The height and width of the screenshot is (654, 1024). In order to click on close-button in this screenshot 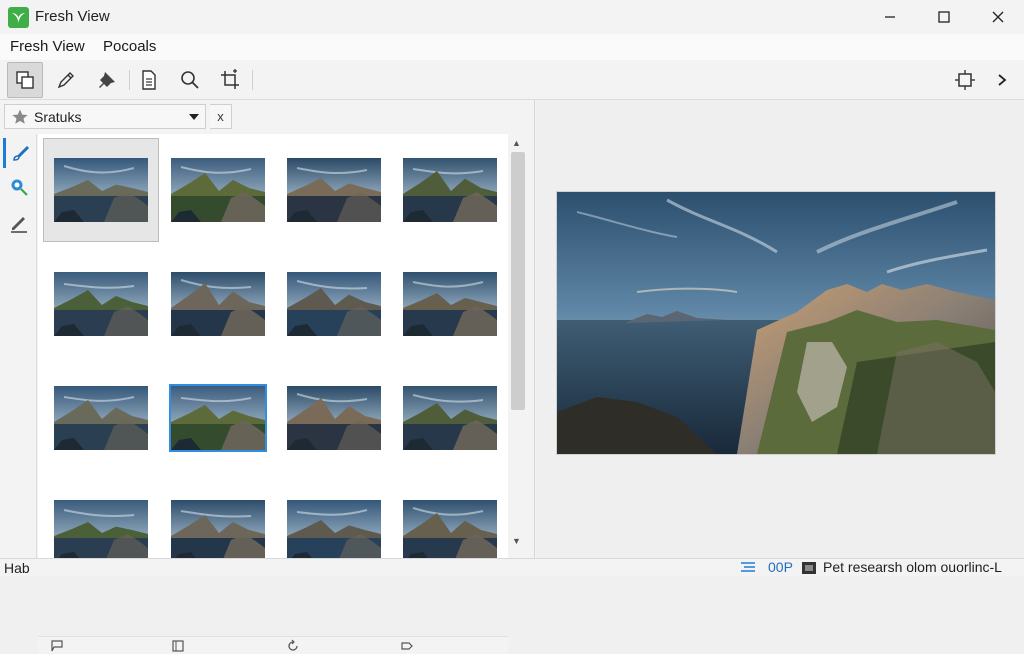, I will do `click(998, 17)`.